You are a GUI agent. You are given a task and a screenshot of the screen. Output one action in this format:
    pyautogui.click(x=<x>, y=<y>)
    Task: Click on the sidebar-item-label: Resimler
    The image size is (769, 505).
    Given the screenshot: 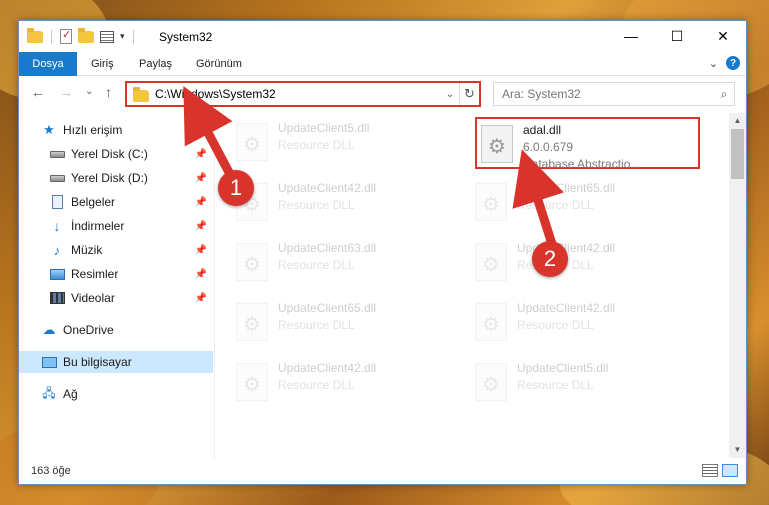 What is the action you would take?
    pyautogui.click(x=95, y=274)
    